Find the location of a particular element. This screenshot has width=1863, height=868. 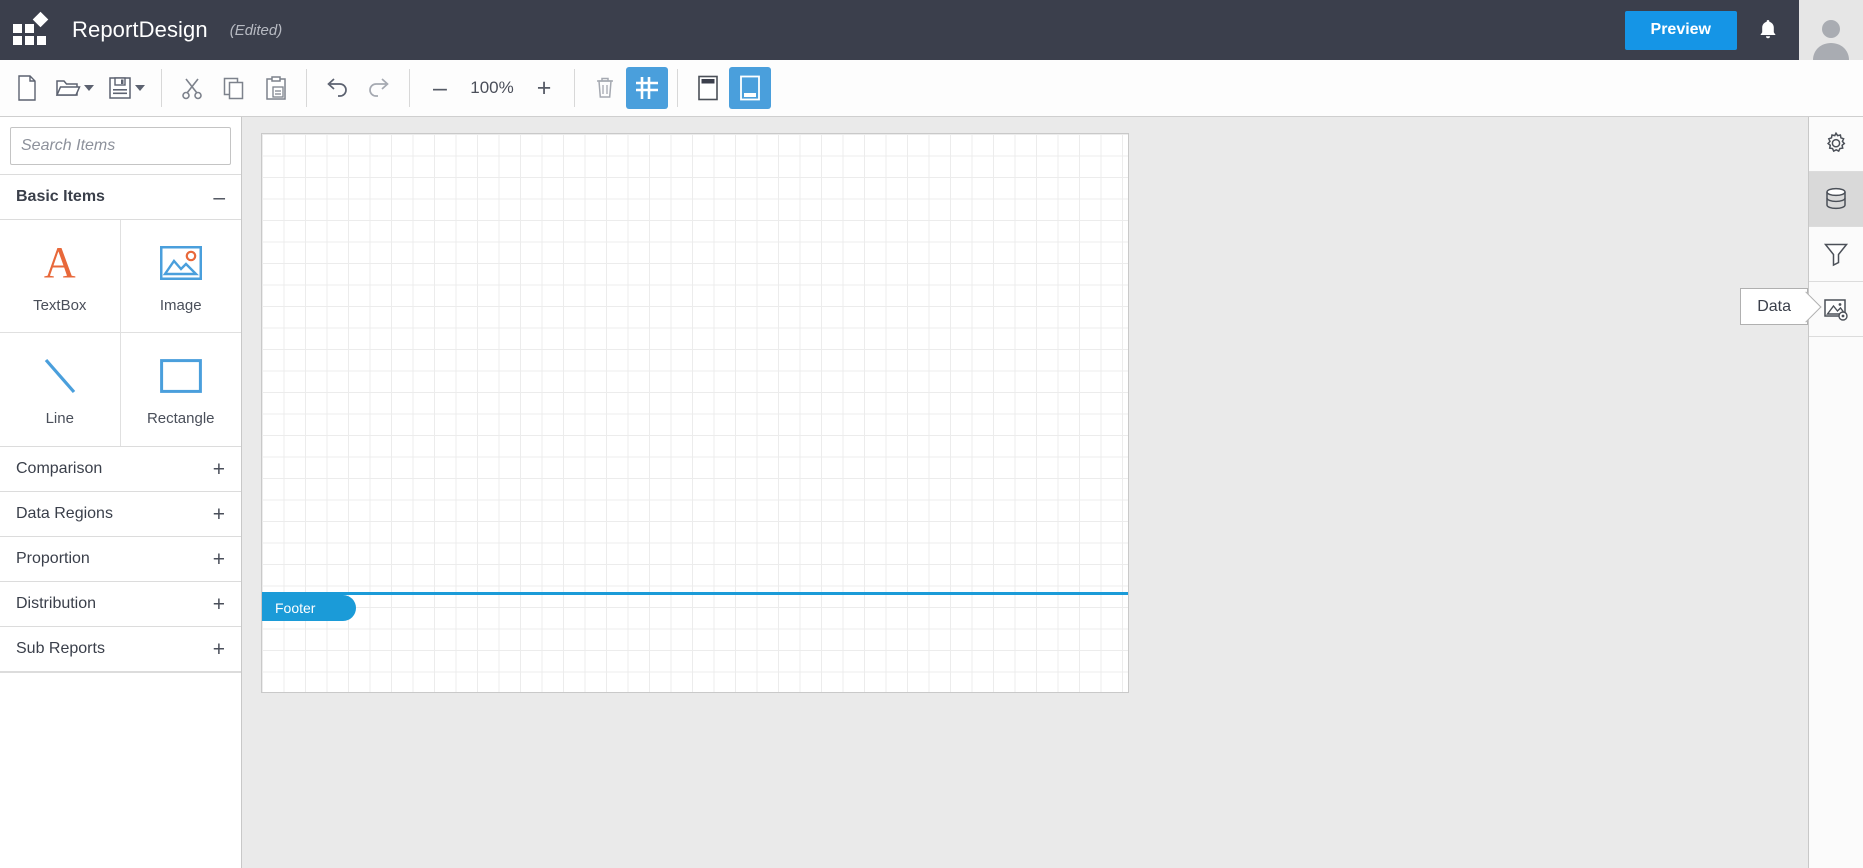

section-proportion-label: Proportion is located at coordinates (53, 558).